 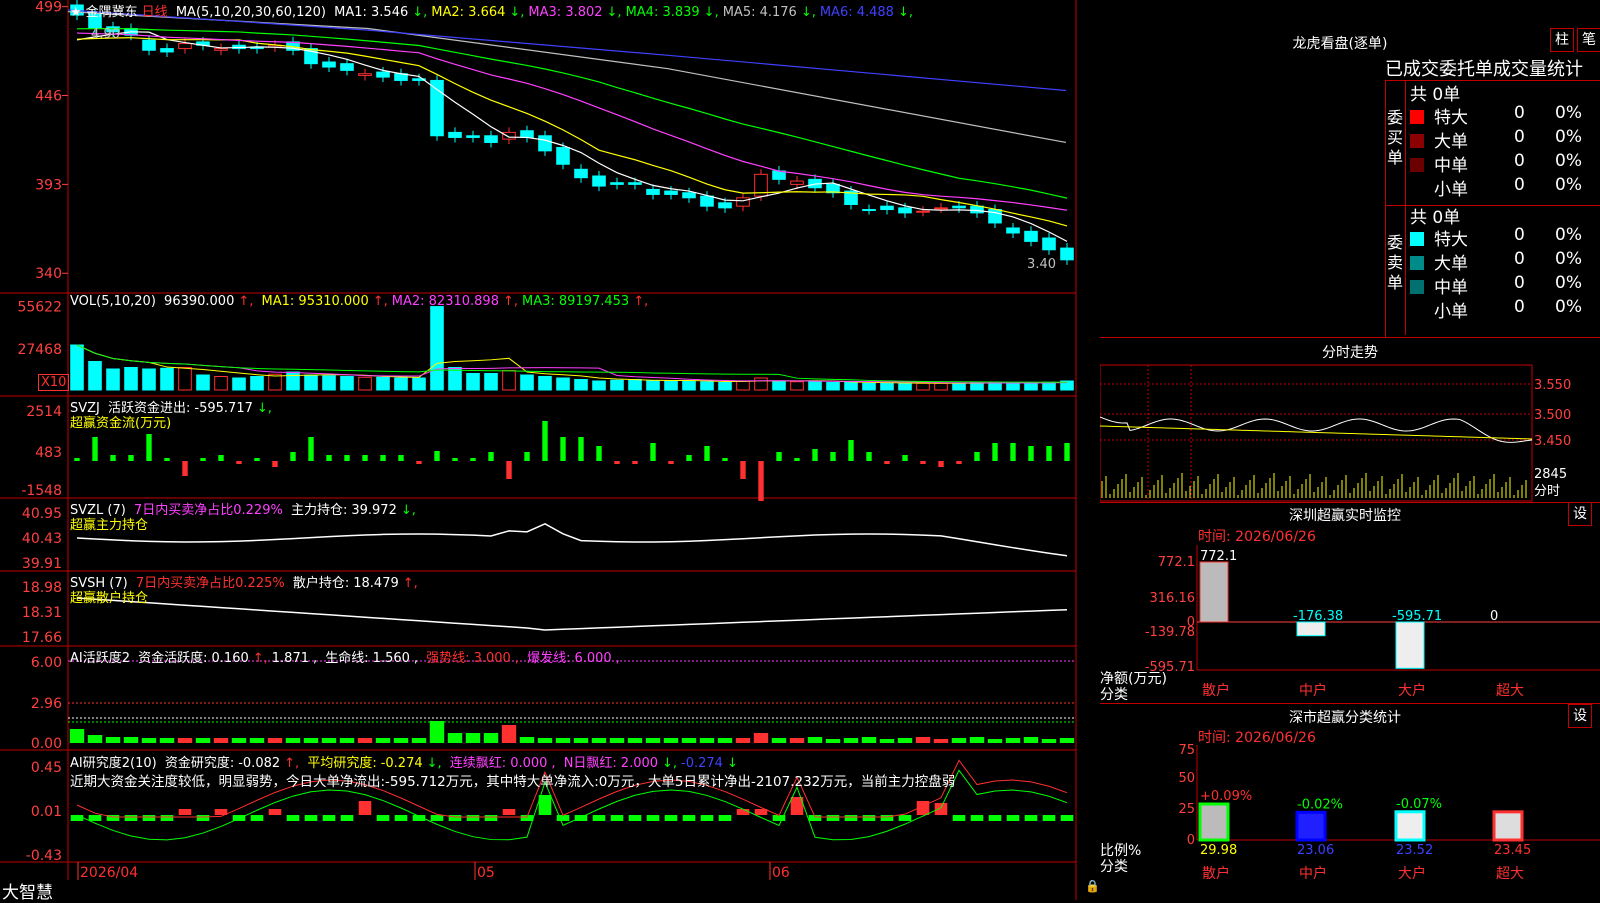 What do you see at coordinates (434, 763) in the screenshot?
I see `down-arrow-icon: ↓,` at bounding box center [434, 763].